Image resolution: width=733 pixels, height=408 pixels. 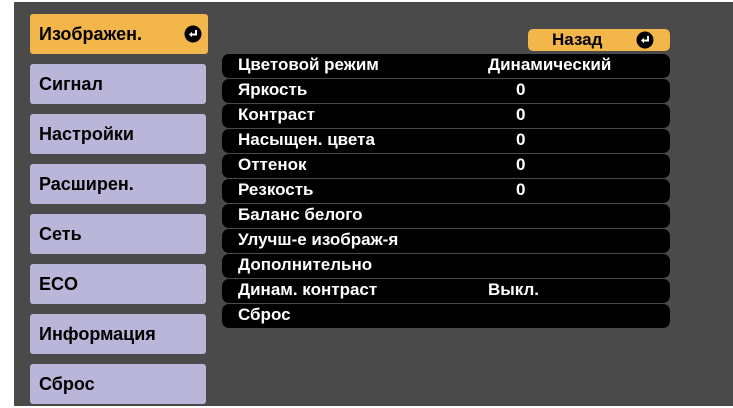 I want to click on setting-label: Улучш-е изображ-я, so click(x=318, y=239).